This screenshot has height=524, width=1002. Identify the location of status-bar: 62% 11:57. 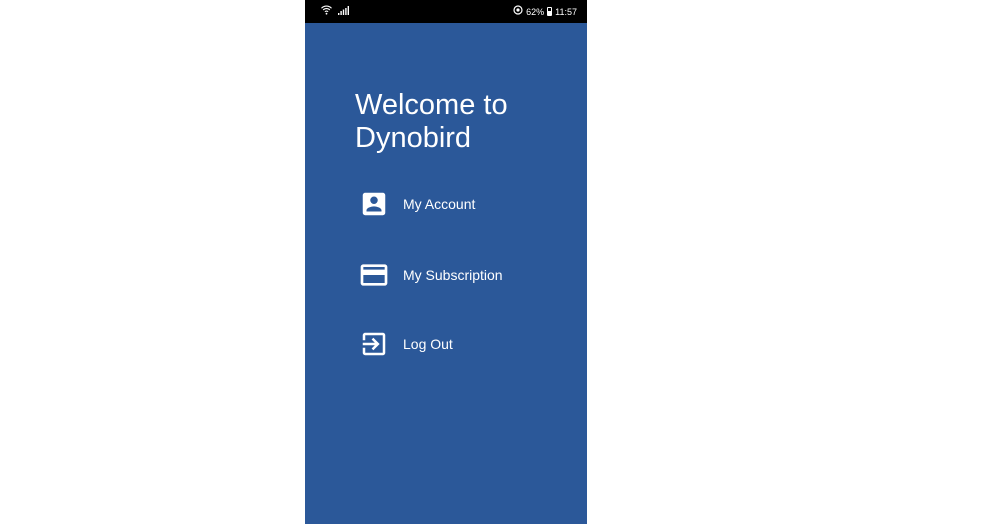
(446, 11).